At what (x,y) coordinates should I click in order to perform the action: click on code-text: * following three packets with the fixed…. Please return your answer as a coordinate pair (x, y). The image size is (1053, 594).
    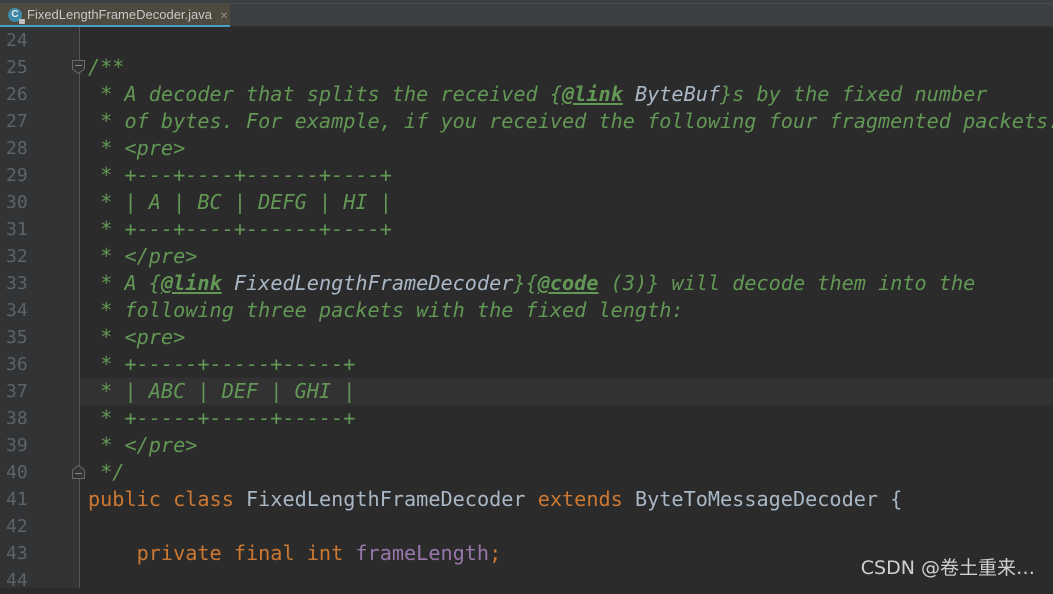
    Looking at the image, I should click on (386, 310).